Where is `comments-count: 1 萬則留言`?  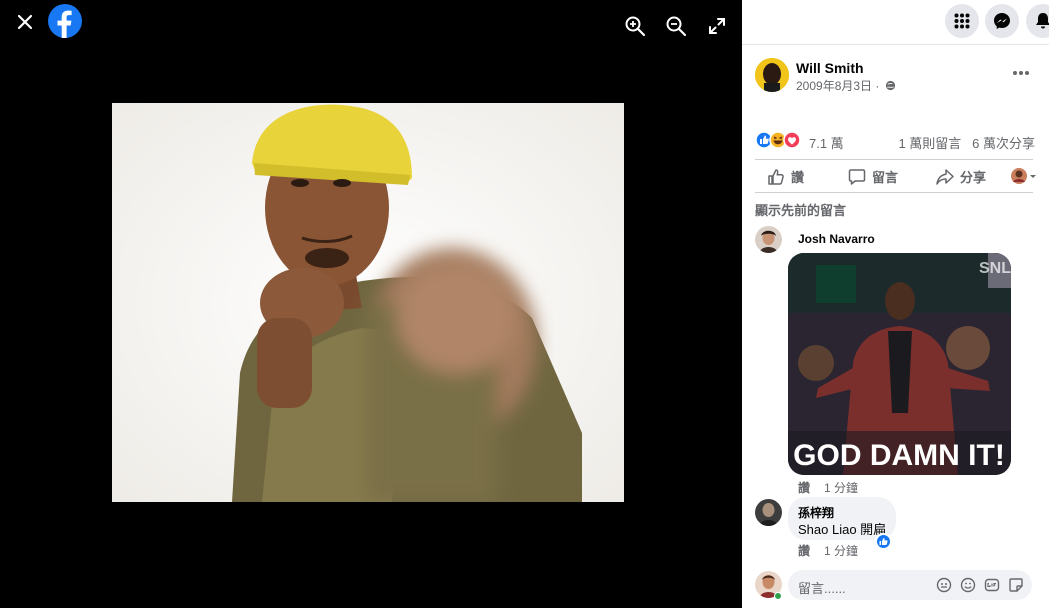 comments-count: 1 萬則留言 is located at coordinates (929, 143).